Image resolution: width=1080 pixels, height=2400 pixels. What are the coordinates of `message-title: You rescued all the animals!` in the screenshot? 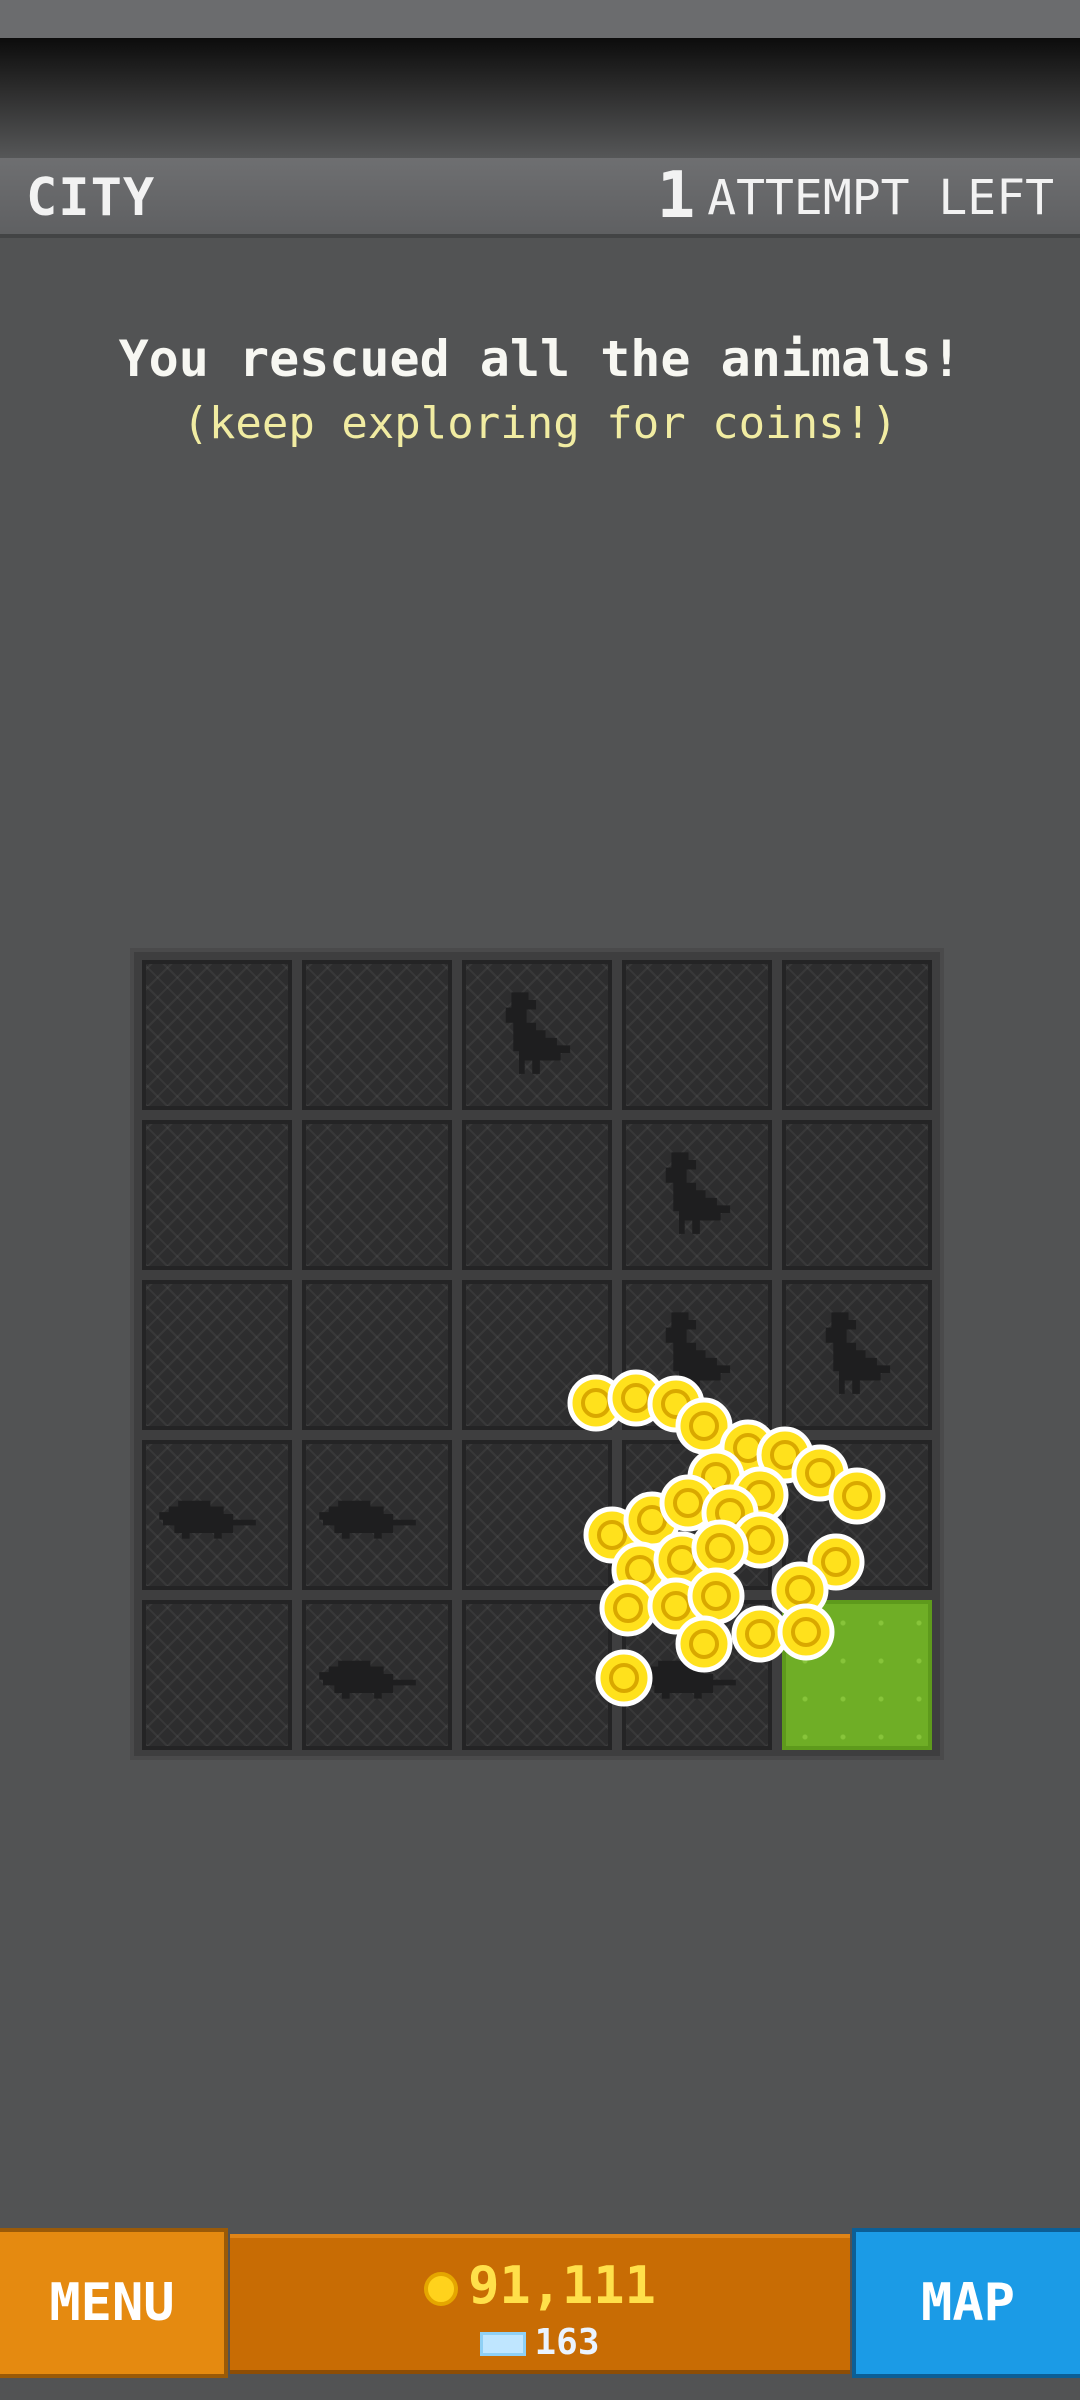 It's located at (540, 359).